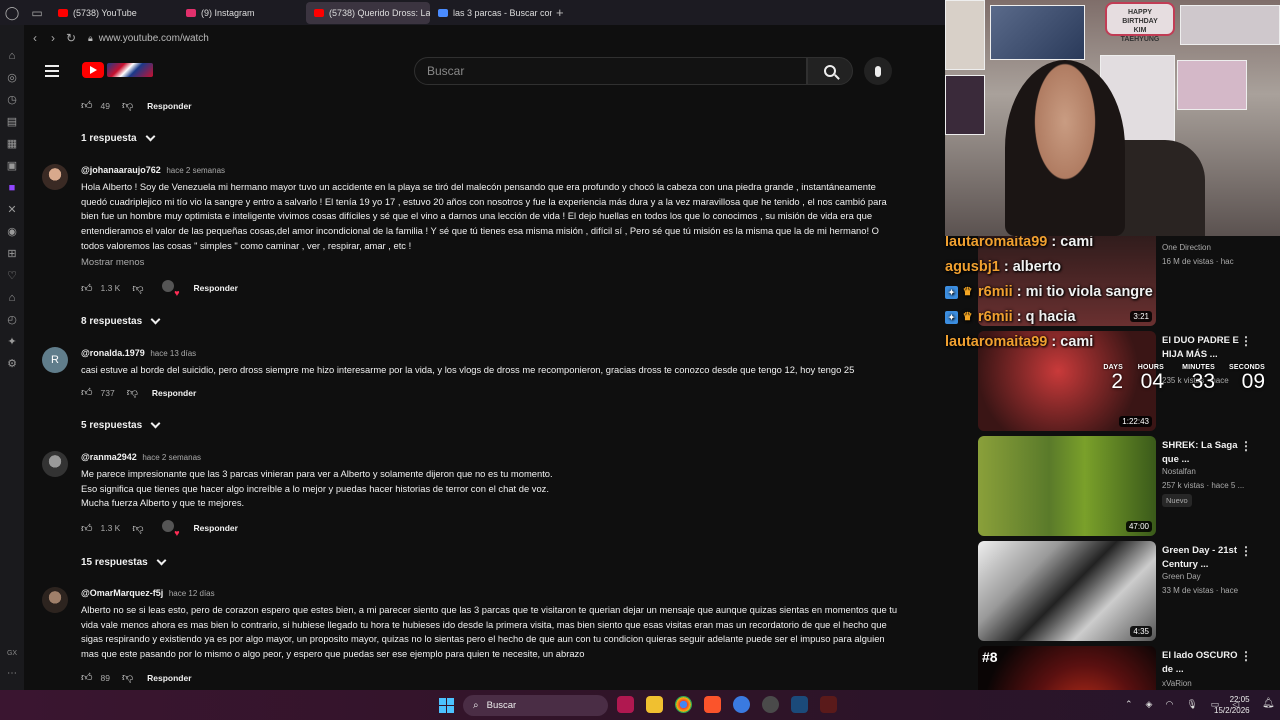  Describe the element at coordinates (121, 424) in the screenshot. I see `replies-toggle: 5 respuestas` at that location.